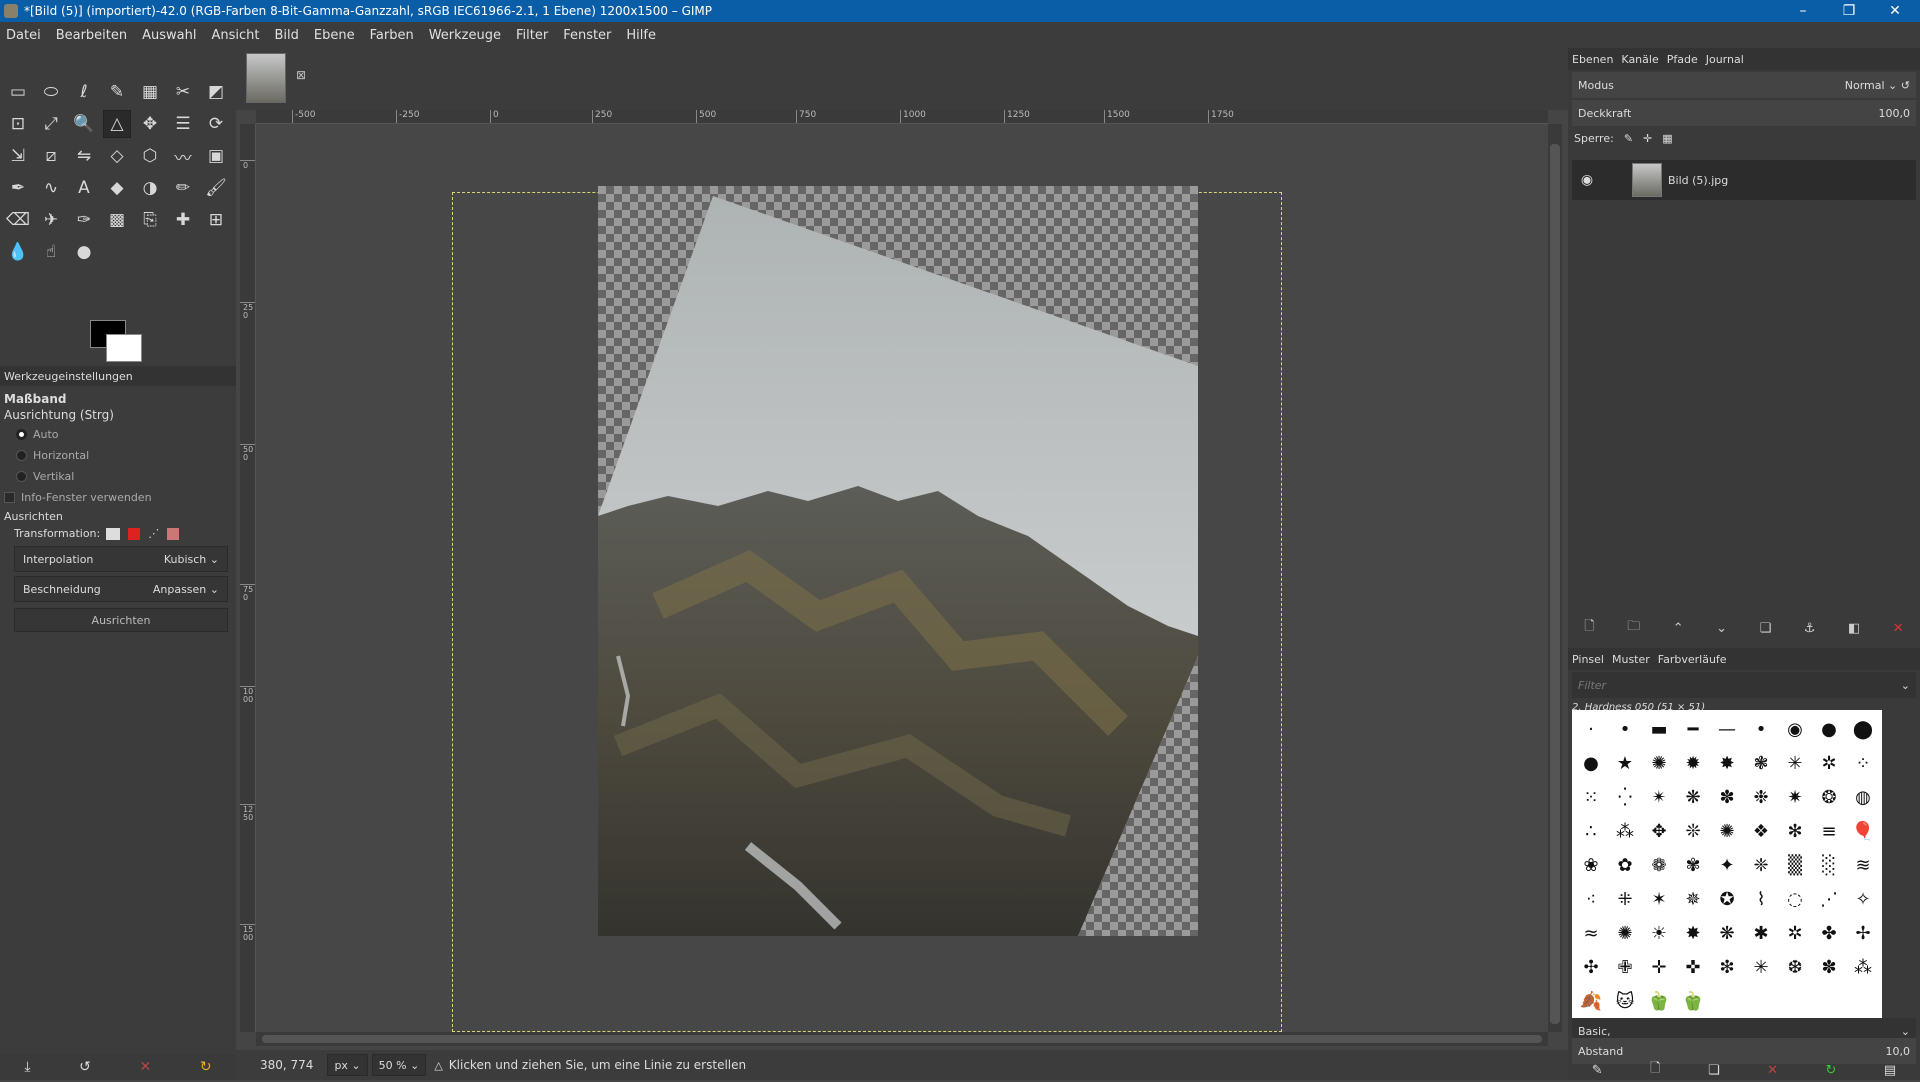  What do you see at coordinates (1854, 628) in the screenshot?
I see `mask-layer-icon: ◧` at bounding box center [1854, 628].